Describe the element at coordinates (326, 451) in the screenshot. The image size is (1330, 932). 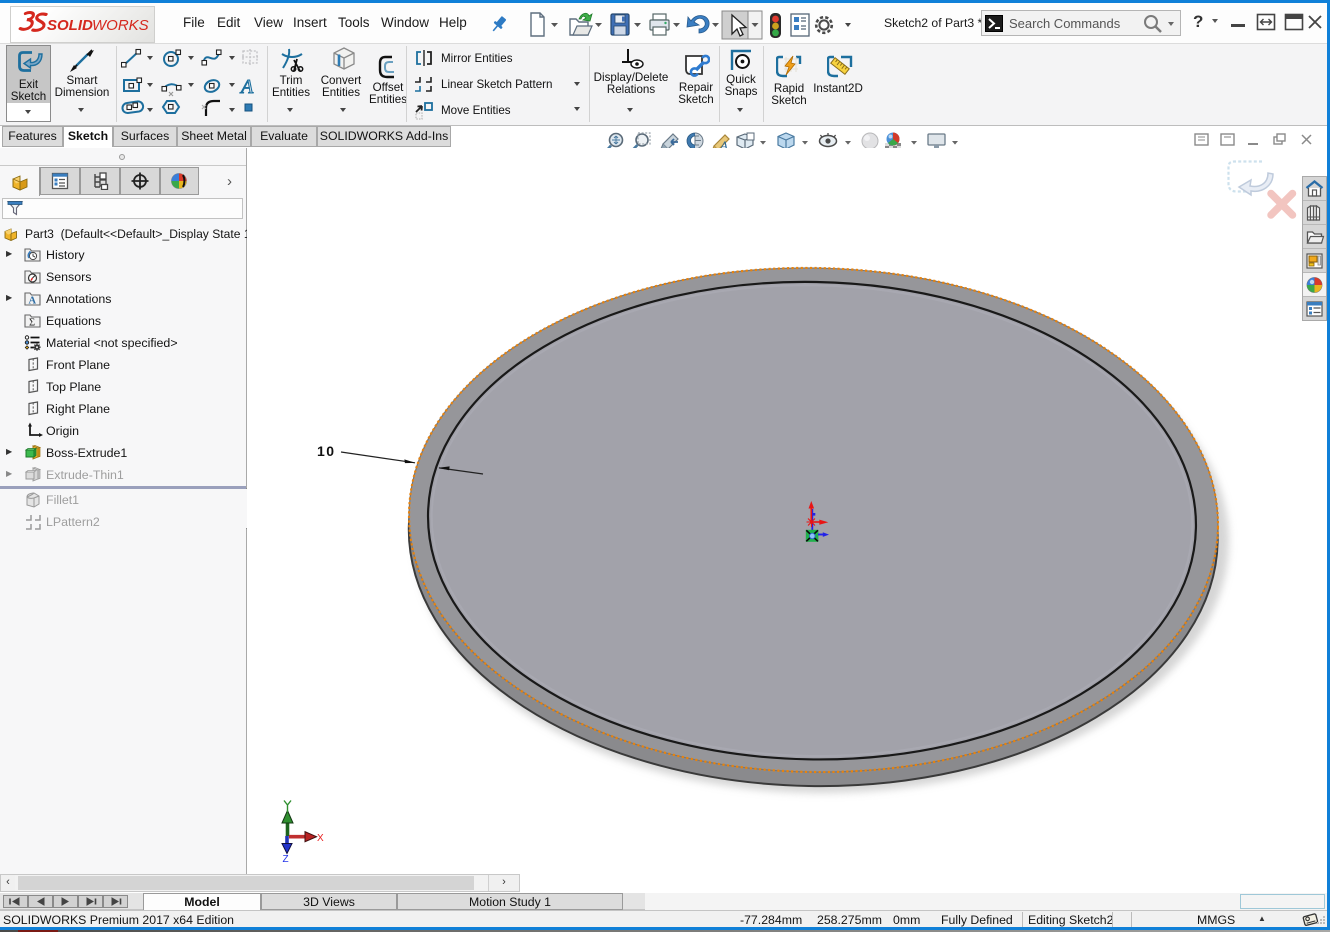
I see `svg-text: 10` at that location.